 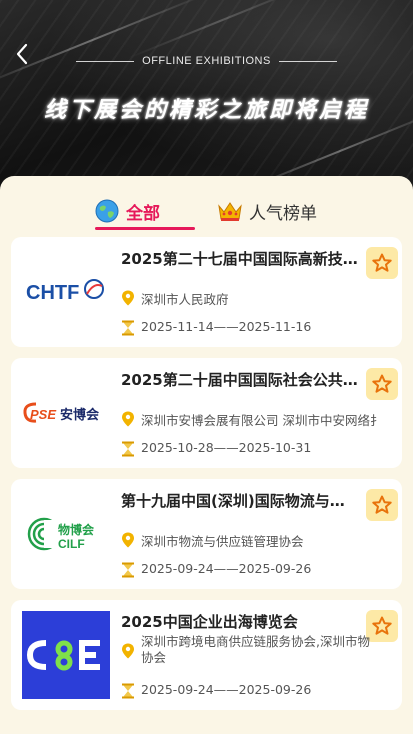 I want to click on exhibition-title: 2025中国企业出海博览会, so click(x=209, y=622).